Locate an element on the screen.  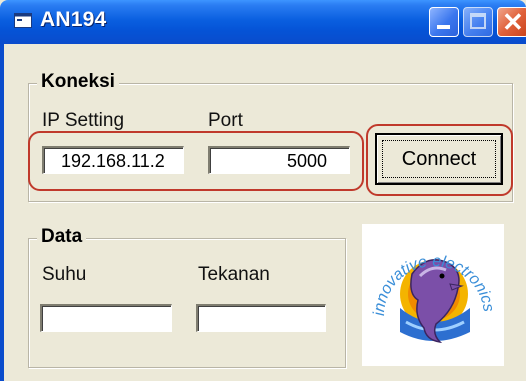
data-group-title: Data is located at coordinates (62, 237).